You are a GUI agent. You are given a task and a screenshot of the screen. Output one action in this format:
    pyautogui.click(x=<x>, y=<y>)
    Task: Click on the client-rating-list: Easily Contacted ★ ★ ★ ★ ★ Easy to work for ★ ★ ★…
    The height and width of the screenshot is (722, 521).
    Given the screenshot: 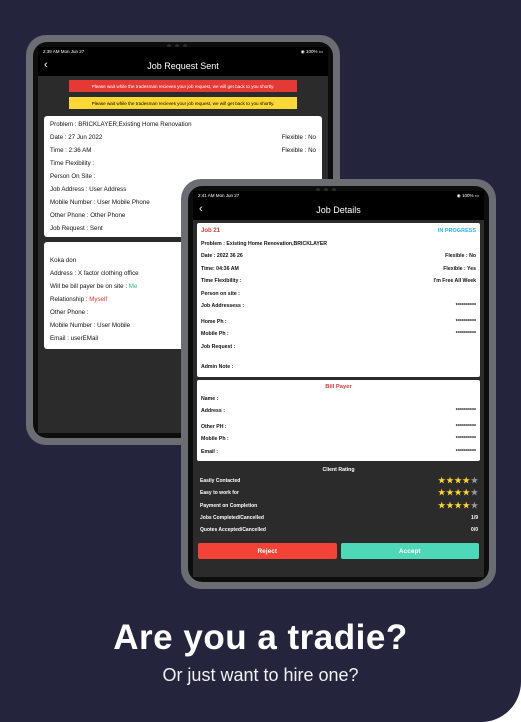 What is the action you would take?
    pyautogui.click(x=338, y=493)
    